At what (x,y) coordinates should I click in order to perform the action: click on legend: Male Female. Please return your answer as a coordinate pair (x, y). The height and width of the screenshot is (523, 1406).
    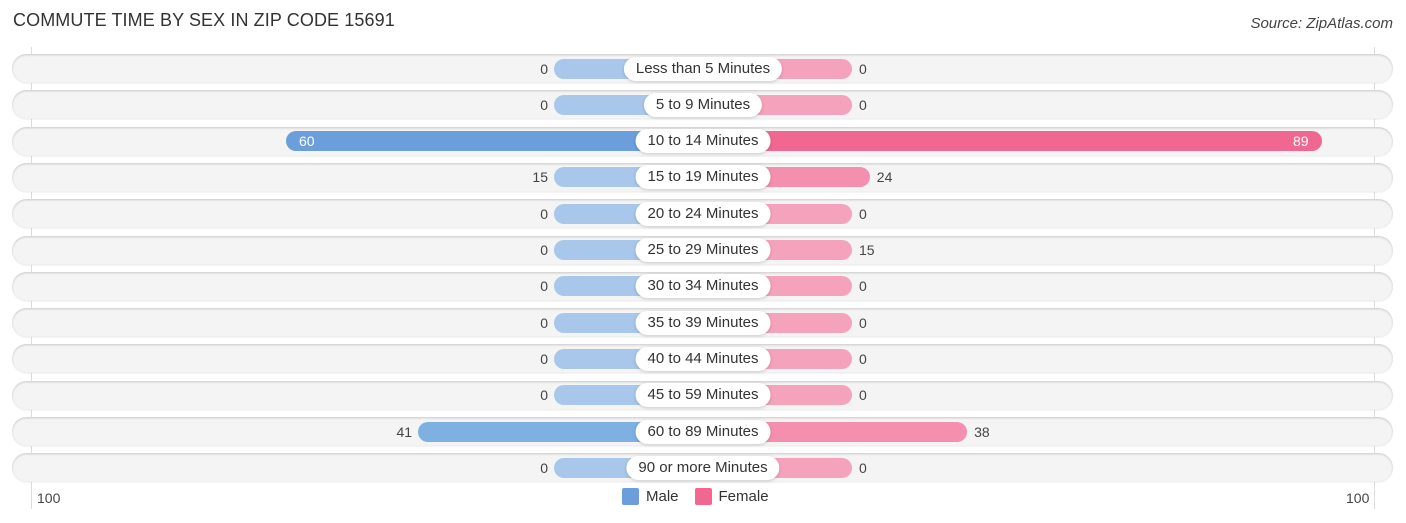
    Looking at the image, I should click on (703, 496).